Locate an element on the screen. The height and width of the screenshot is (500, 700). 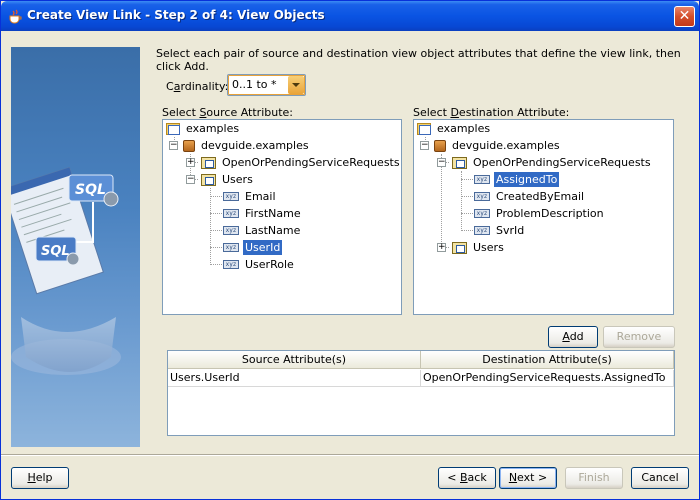
tree-node-attribute: xyz FirstName is located at coordinates (263, 213).